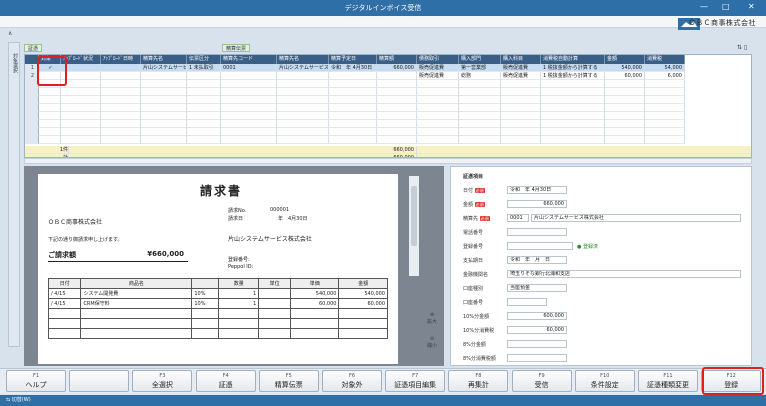 The image size is (766, 406). What do you see at coordinates (303, 68) in the screenshot?
I see `grid-cell: 片山システムサービス株` at bounding box center [303, 68].